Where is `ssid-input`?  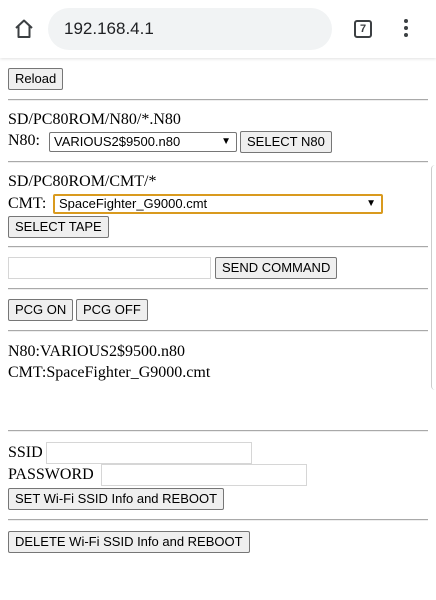
ssid-input is located at coordinates (149, 453).